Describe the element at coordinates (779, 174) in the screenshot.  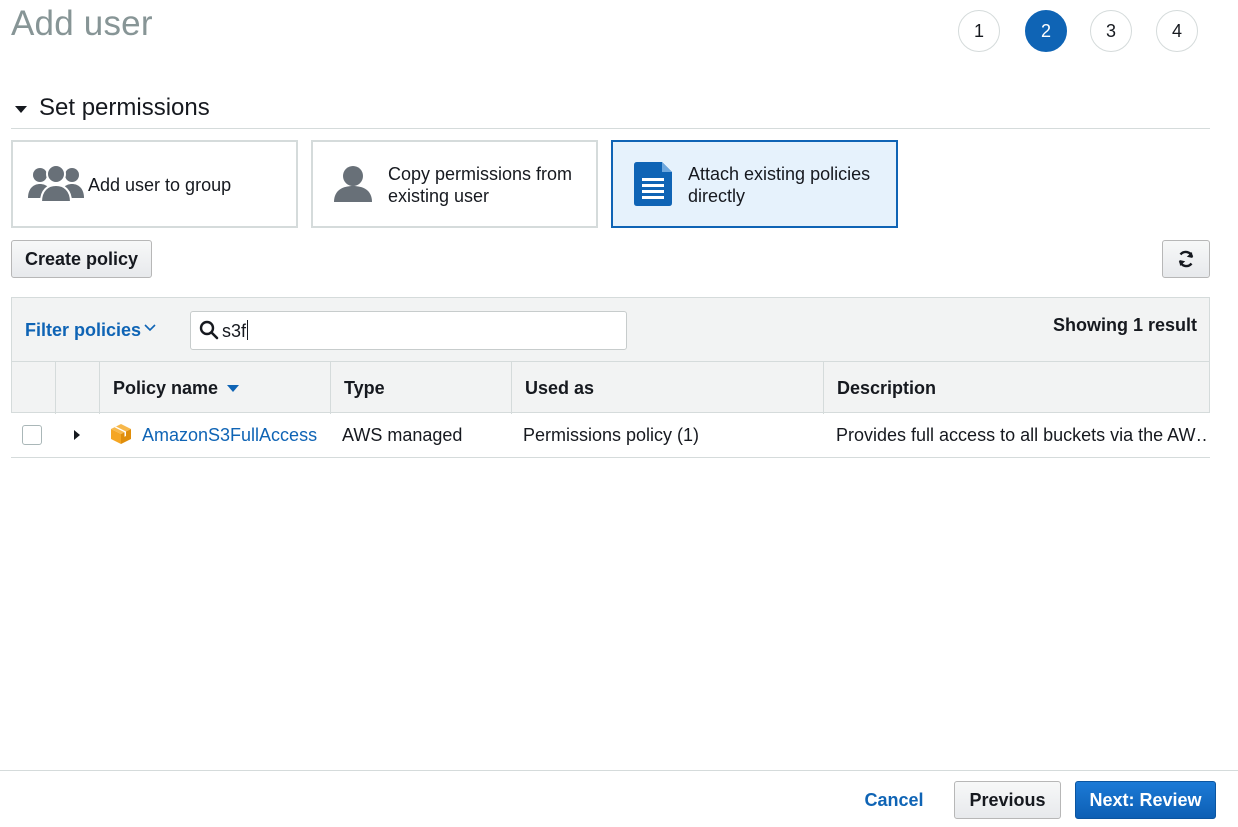
I see `option-label-line1: Attach existing policies` at that location.